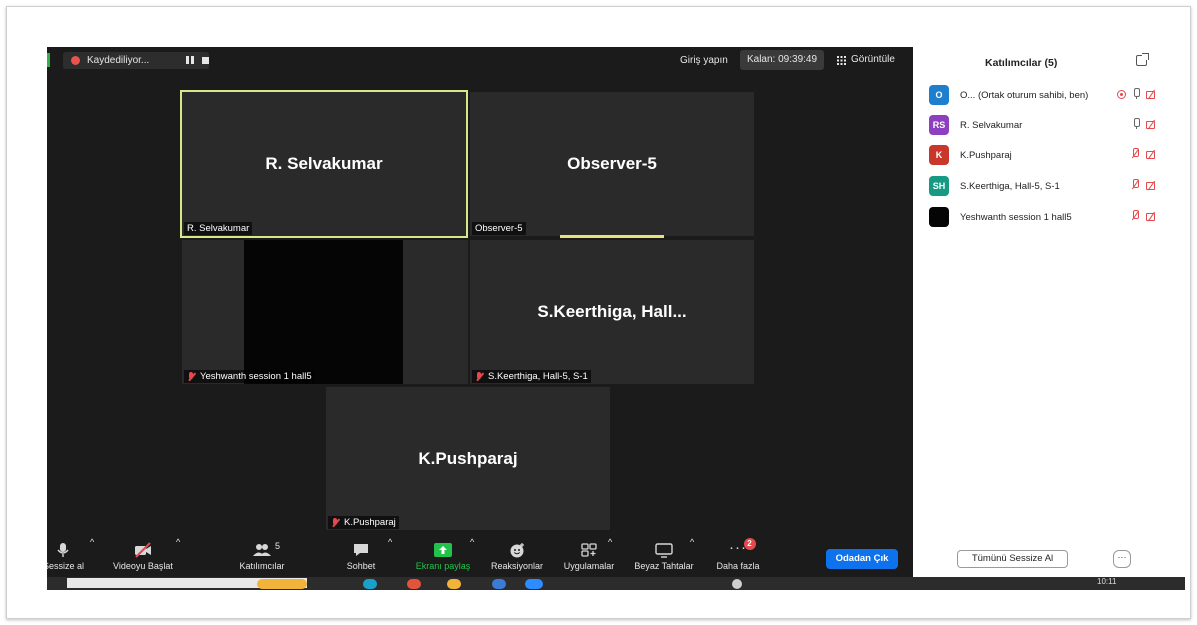 The image size is (1197, 625). I want to click on panel-title: Katılımcılar (5), so click(1021, 63).